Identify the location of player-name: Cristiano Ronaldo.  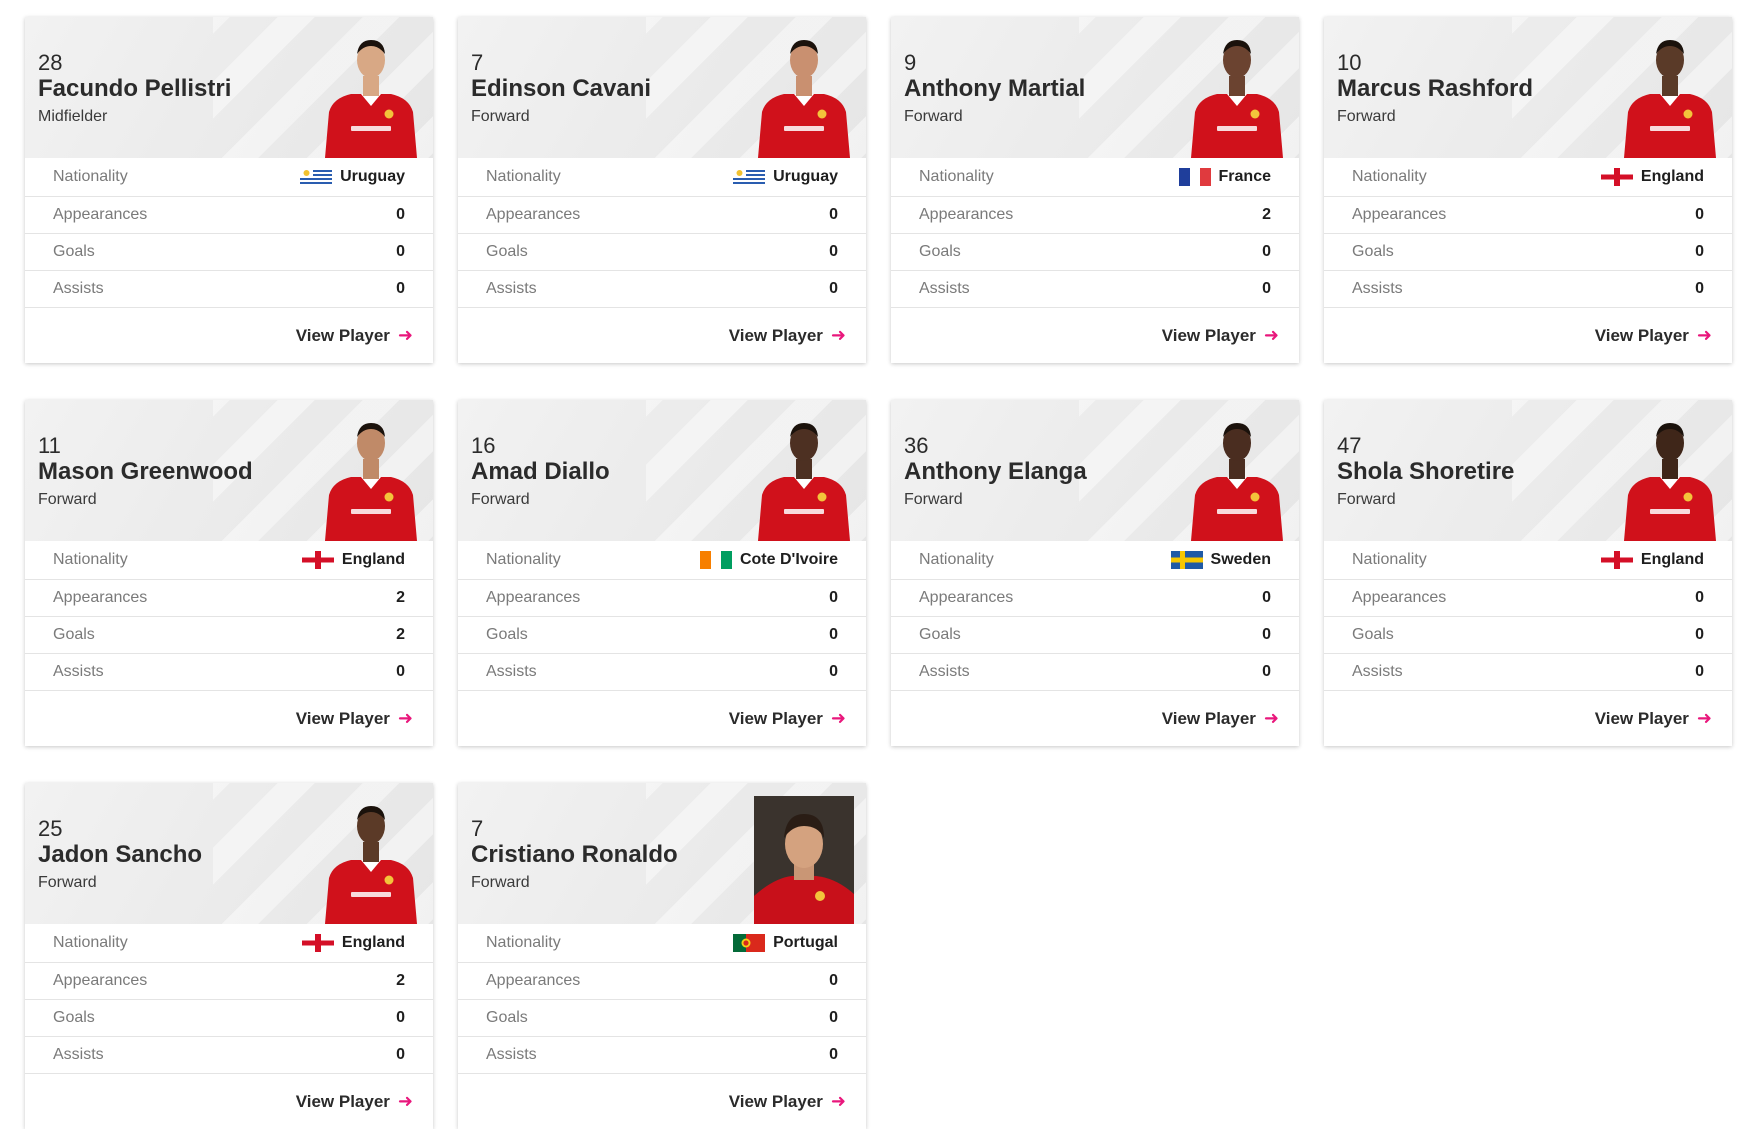
(574, 855).